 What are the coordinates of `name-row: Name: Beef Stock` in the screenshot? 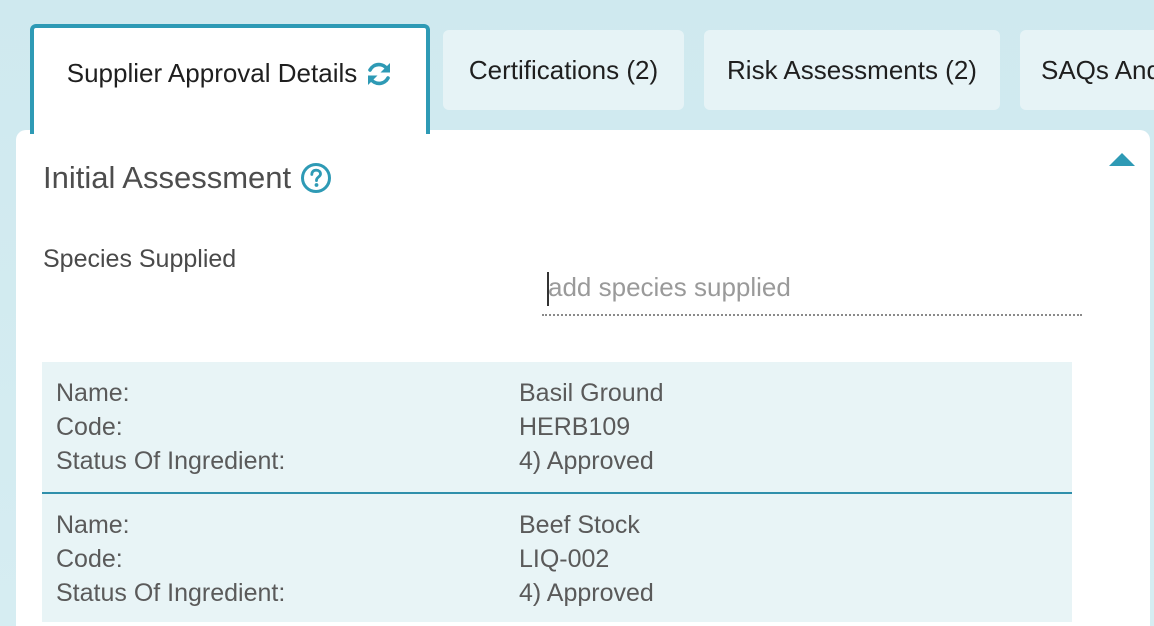 It's located at (557, 525).